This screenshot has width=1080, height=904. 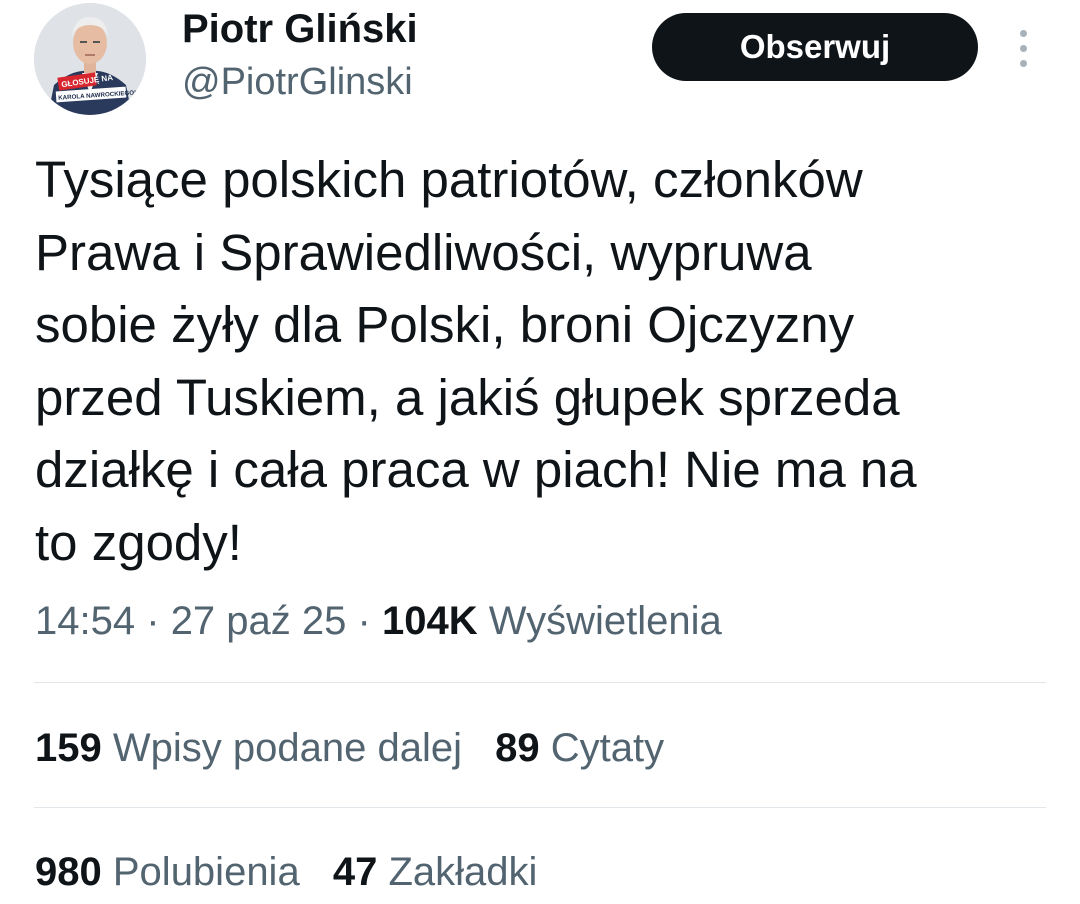 What do you see at coordinates (90, 59) in the screenshot?
I see `avatar: GŁOSUJĘ NA KAROLA NAWROCKIEGO!` at bounding box center [90, 59].